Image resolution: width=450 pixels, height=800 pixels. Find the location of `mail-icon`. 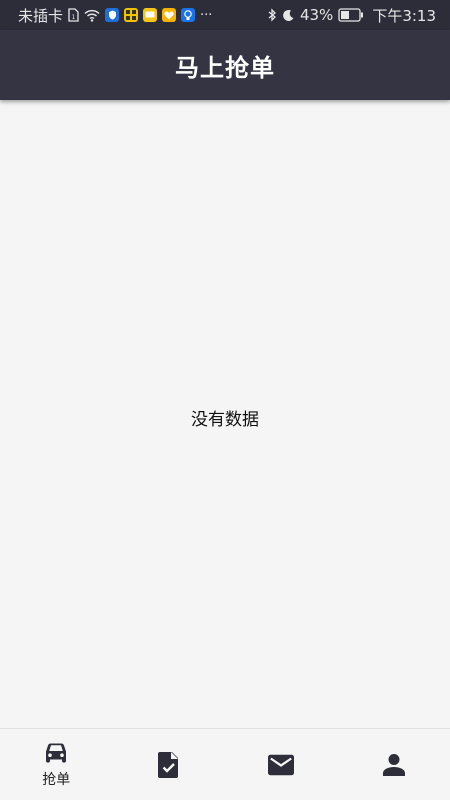

mail-icon is located at coordinates (281, 765).